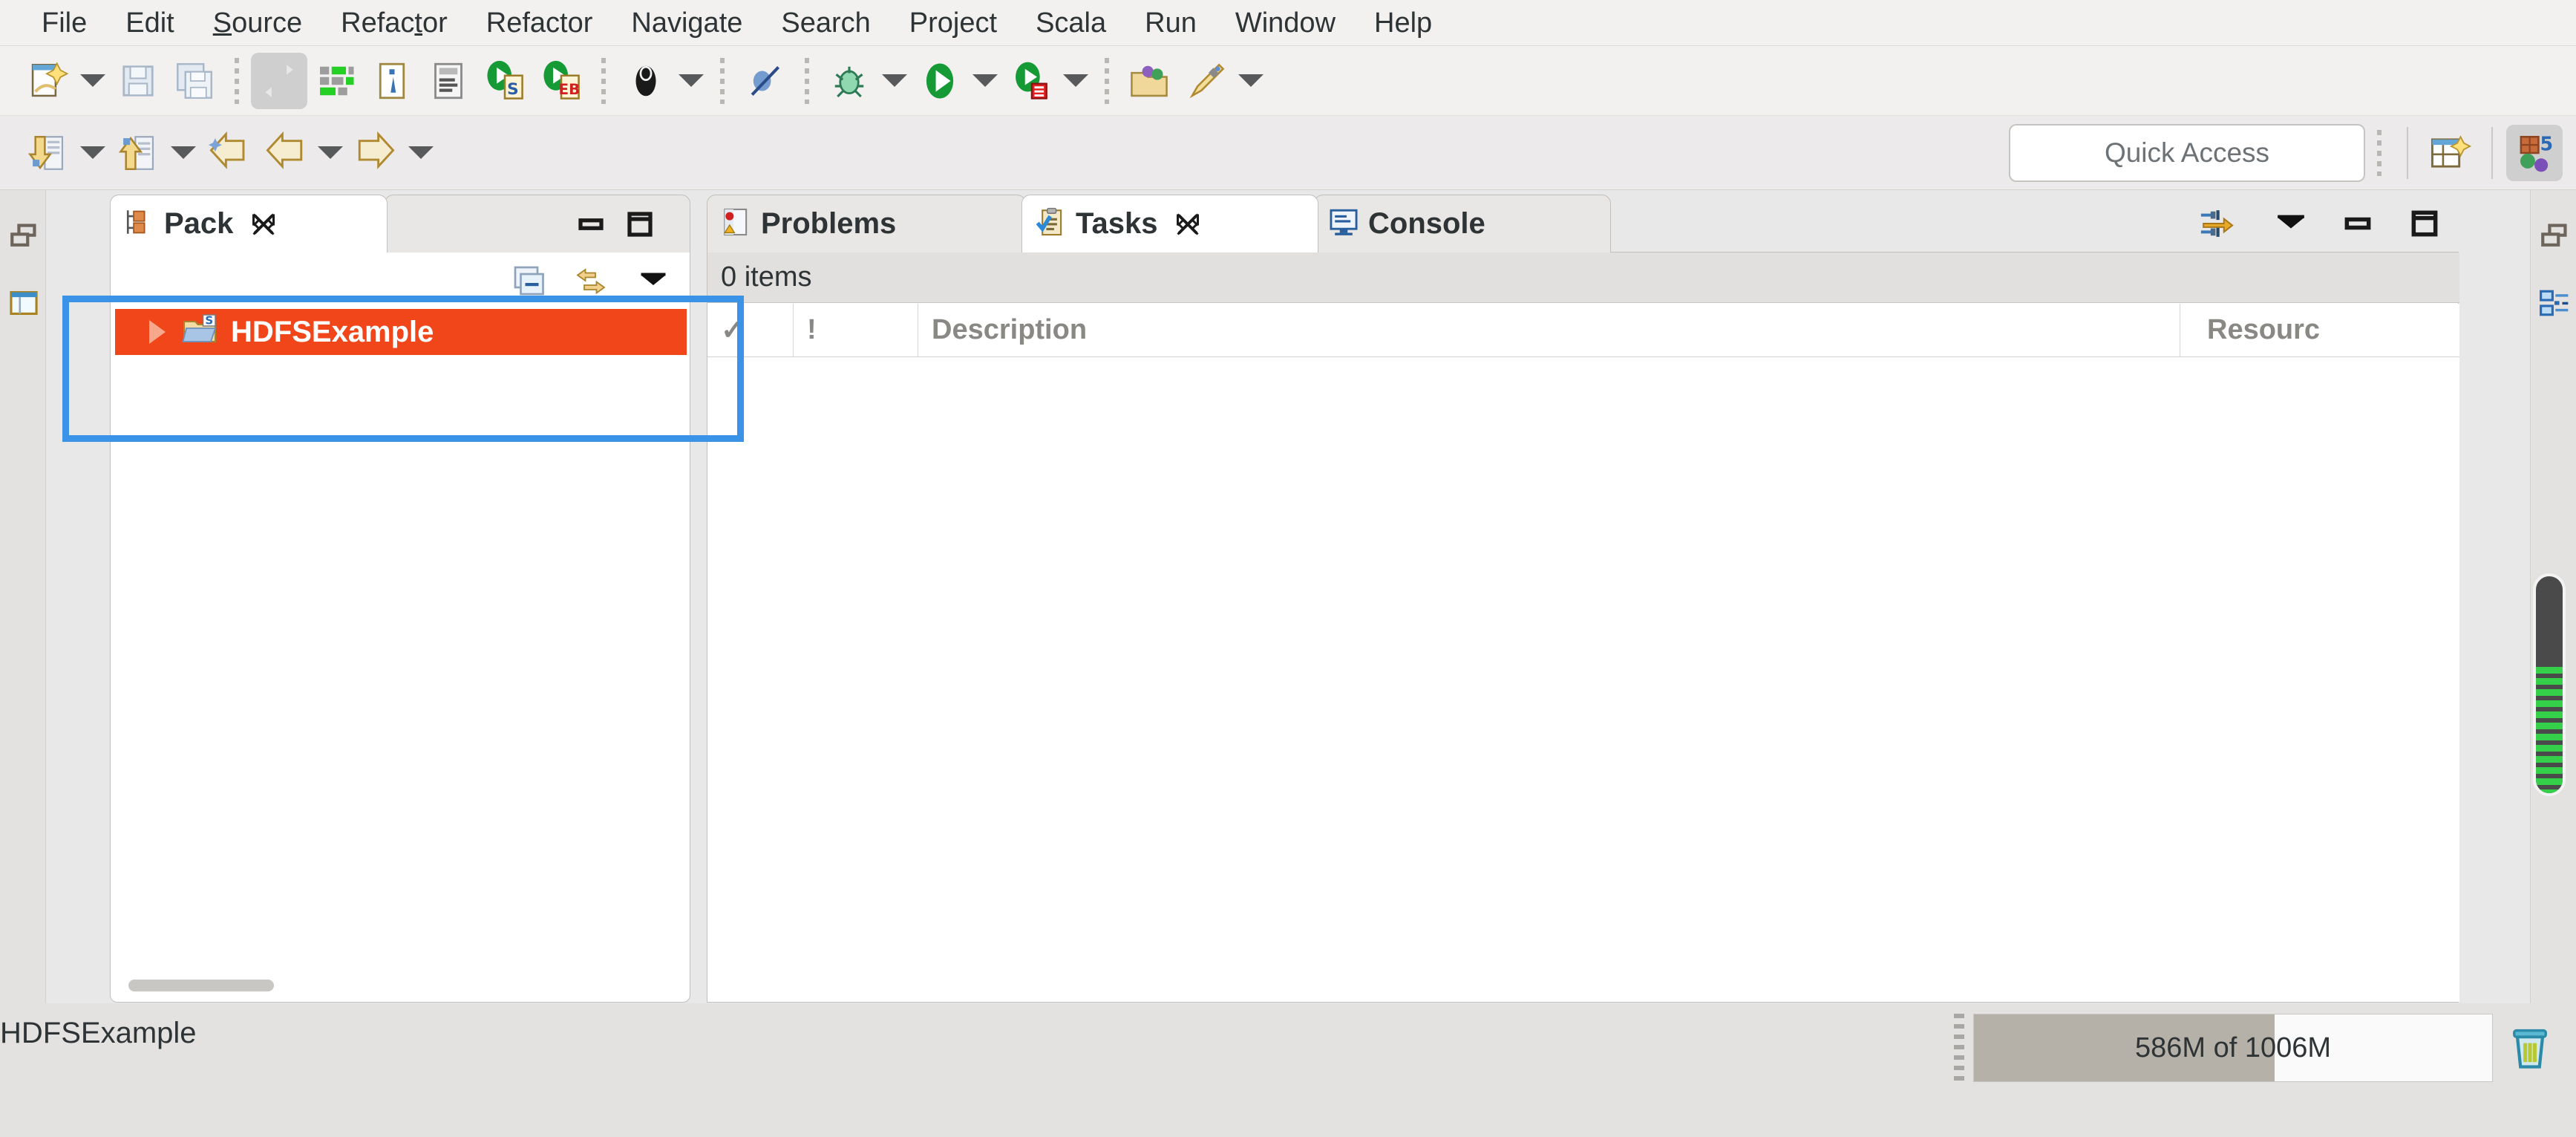 The image size is (2576, 1137). Describe the element at coordinates (2319, 330) in the screenshot. I see `column-resource: Resourc` at that location.